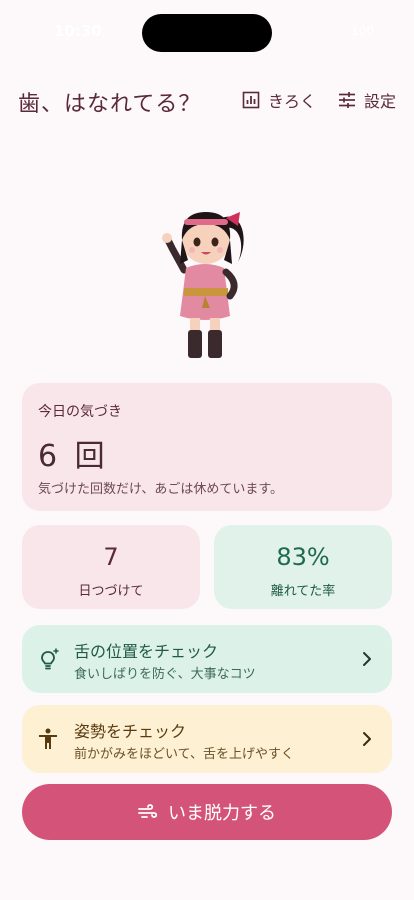  Describe the element at coordinates (222, 813) in the screenshot. I see `relax-now-label: いま脱力する` at that location.